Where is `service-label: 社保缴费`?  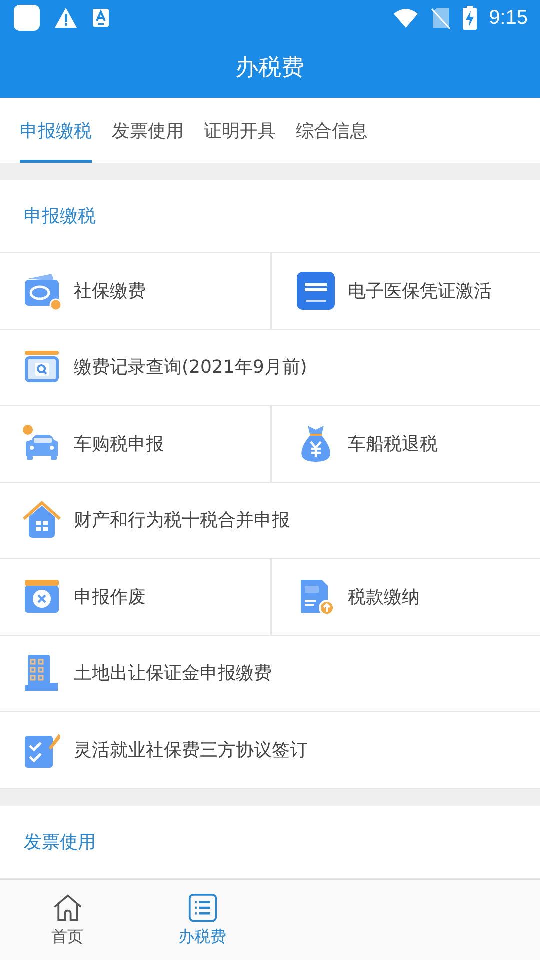
service-label: 社保缴费 is located at coordinates (110, 291).